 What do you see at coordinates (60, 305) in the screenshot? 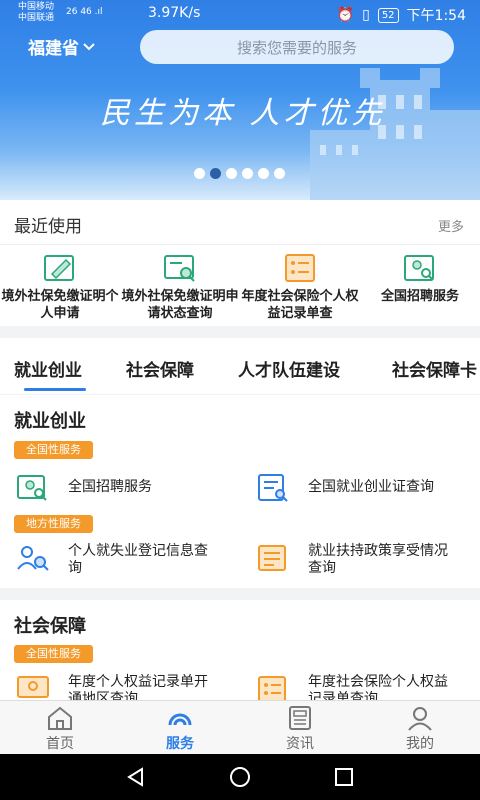
I see `recent-item-label: 境外社保免缴证明个人申请` at bounding box center [60, 305].